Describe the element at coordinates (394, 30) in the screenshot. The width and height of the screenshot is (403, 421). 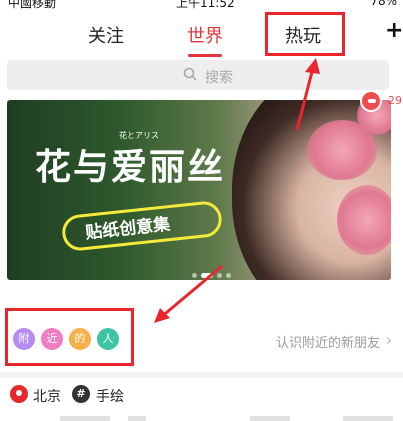
I see `add-button: +` at that location.